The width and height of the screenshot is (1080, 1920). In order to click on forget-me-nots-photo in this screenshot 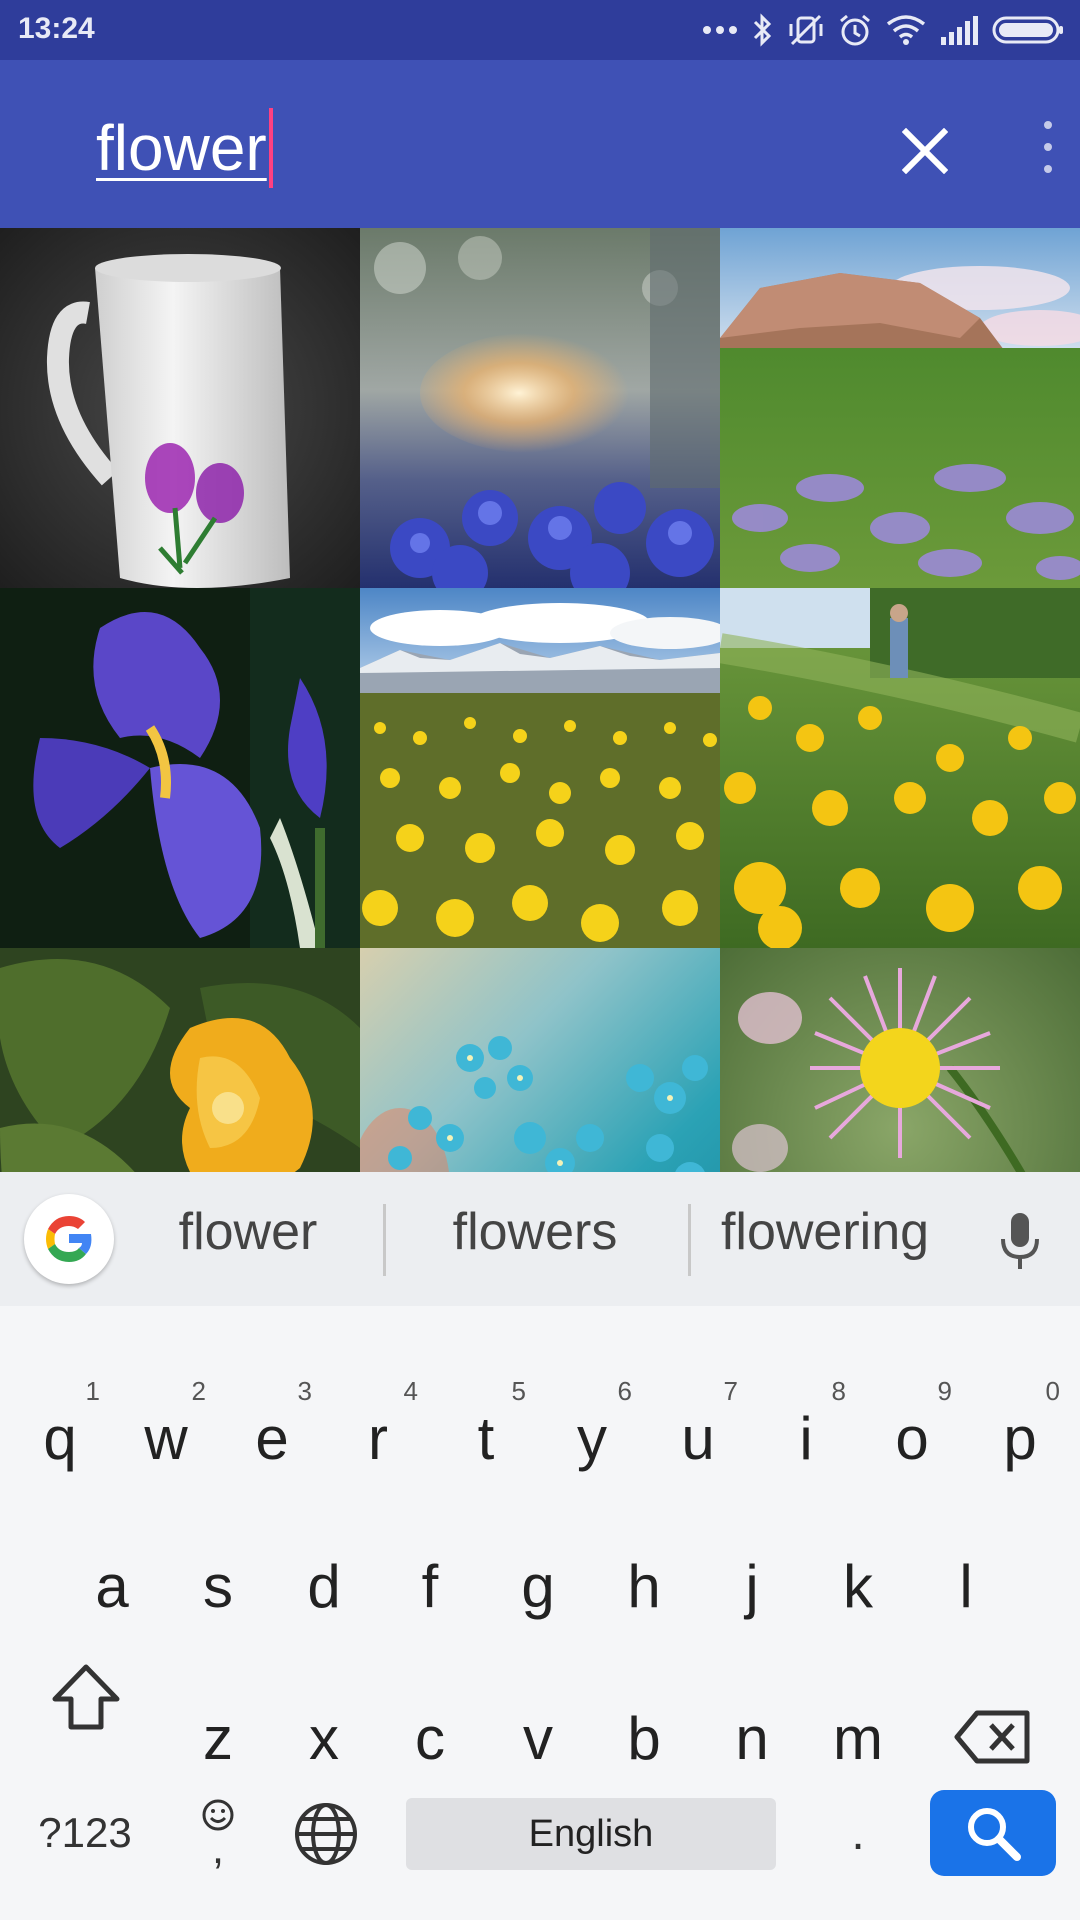, I will do `click(540, 1060)`.